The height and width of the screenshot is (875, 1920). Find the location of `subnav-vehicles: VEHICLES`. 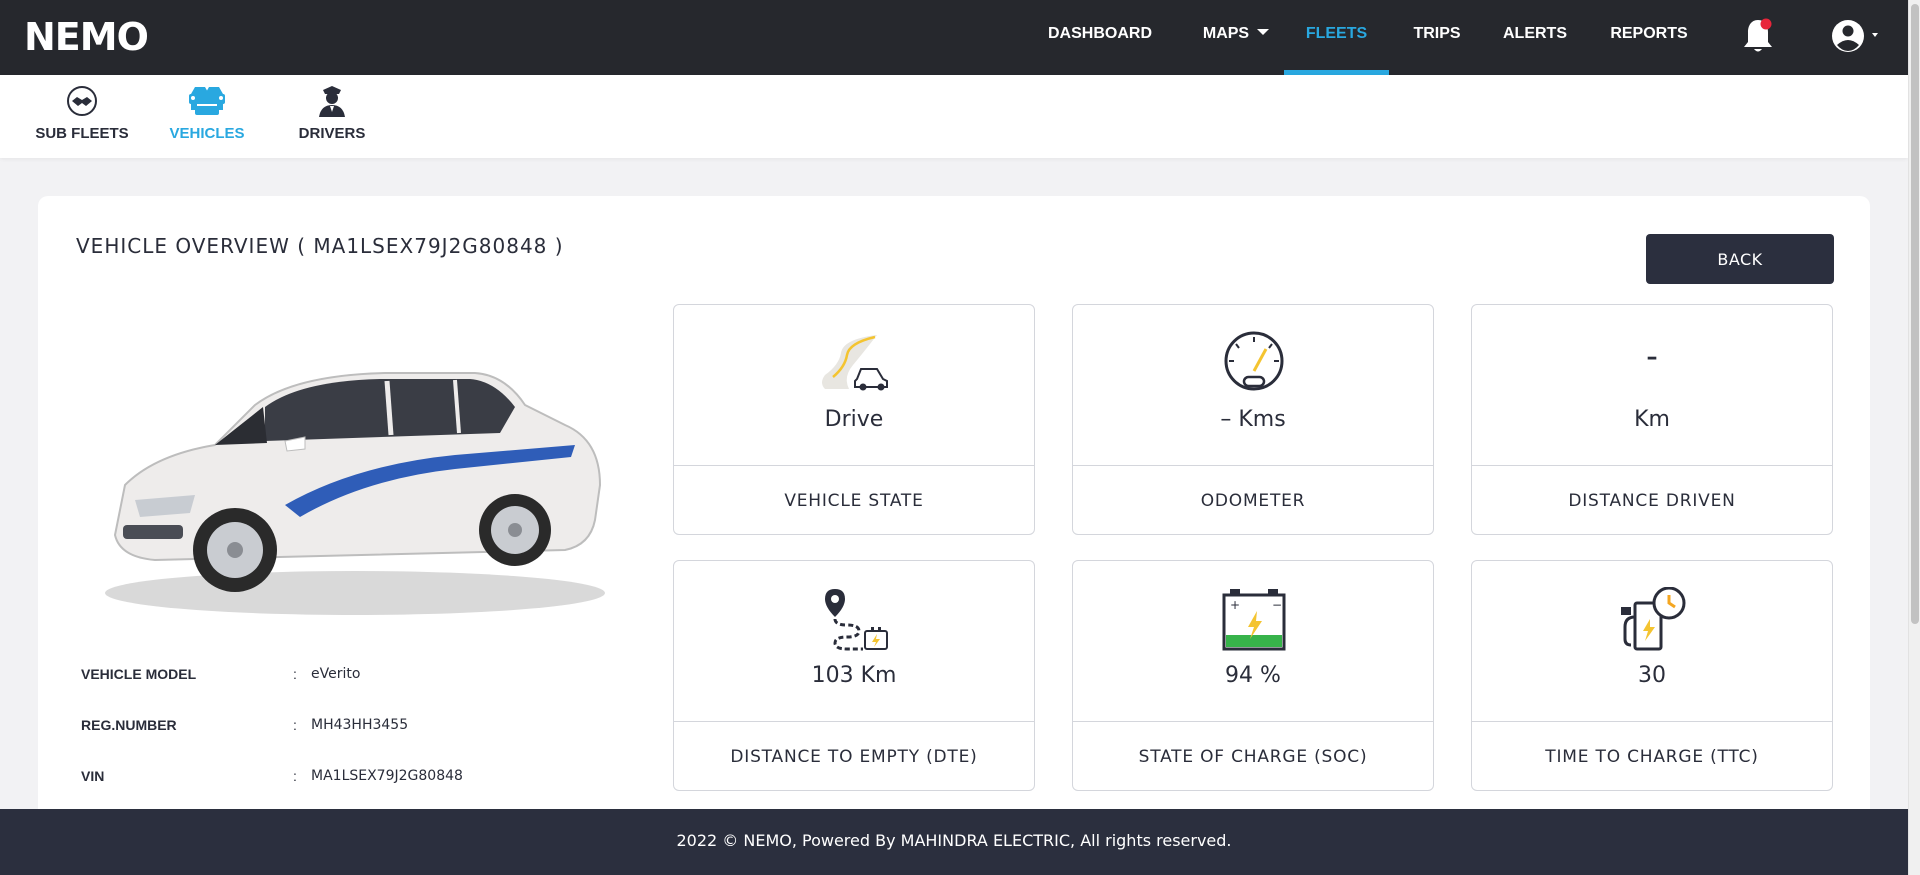

subnav-vehicles: VEHICLES is located at coordinates (207, 112).